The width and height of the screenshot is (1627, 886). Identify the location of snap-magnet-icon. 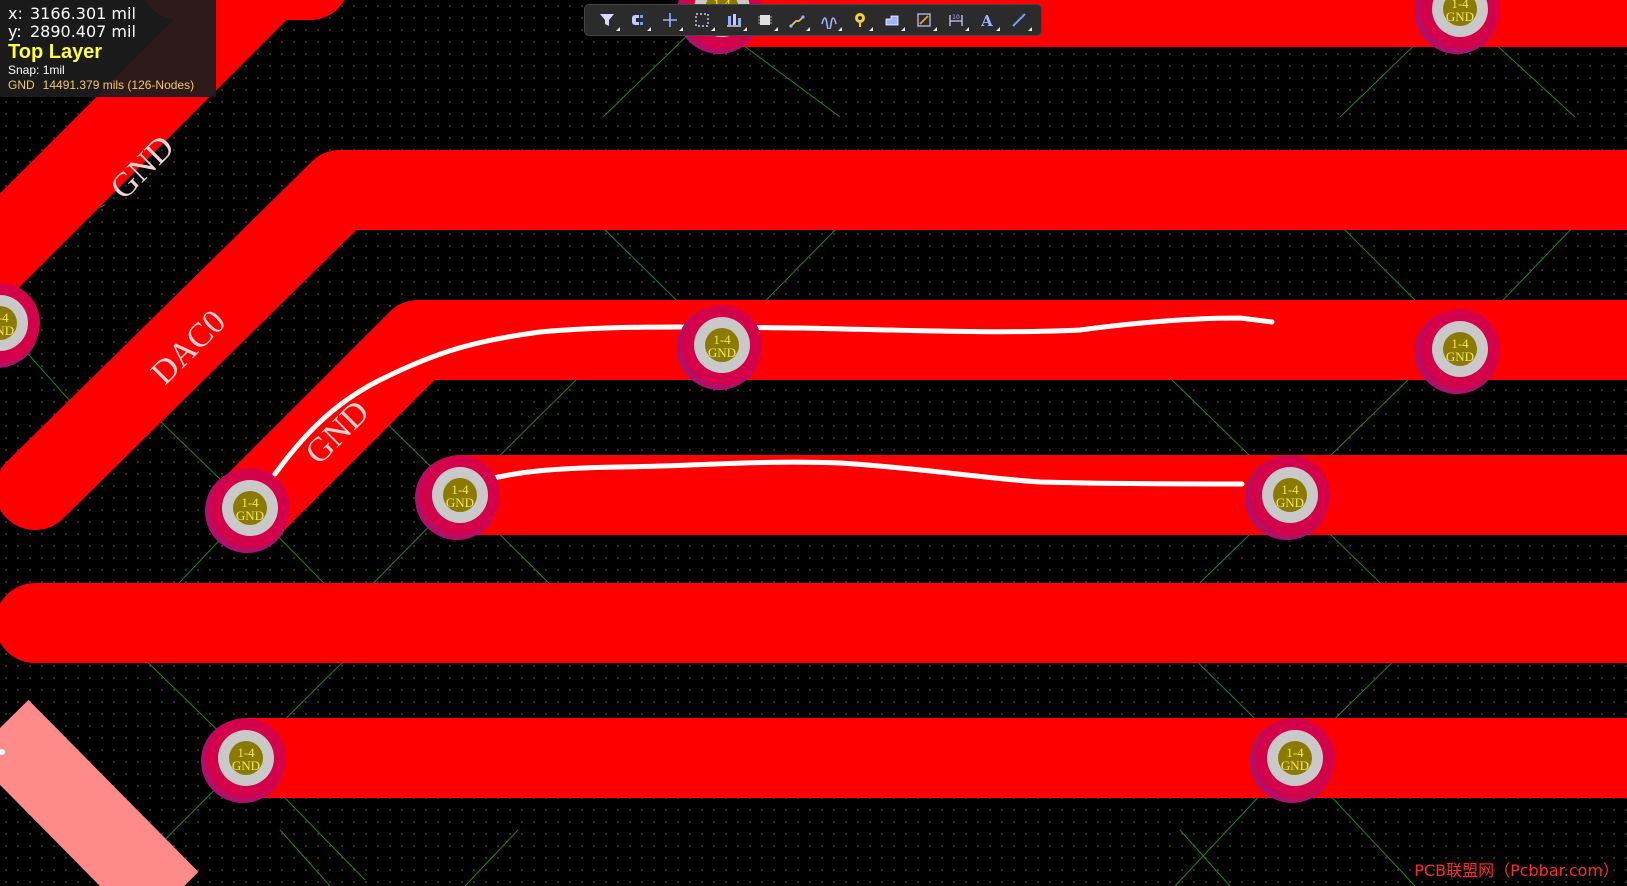
(637, 20).